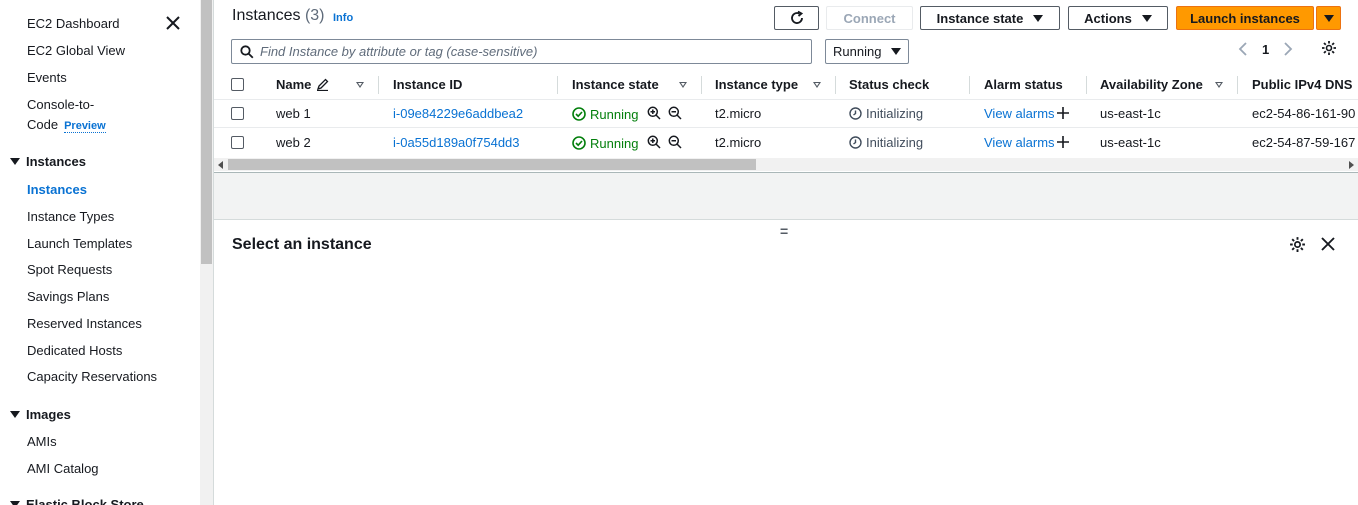 This screenshot has width=1358, height=505. What do you see at coordinates (1302, 84) in the screenshot?
I see `column-header-public-ipv4-dns: Public IPv4 DNS` at bounding box center [1302, 84].